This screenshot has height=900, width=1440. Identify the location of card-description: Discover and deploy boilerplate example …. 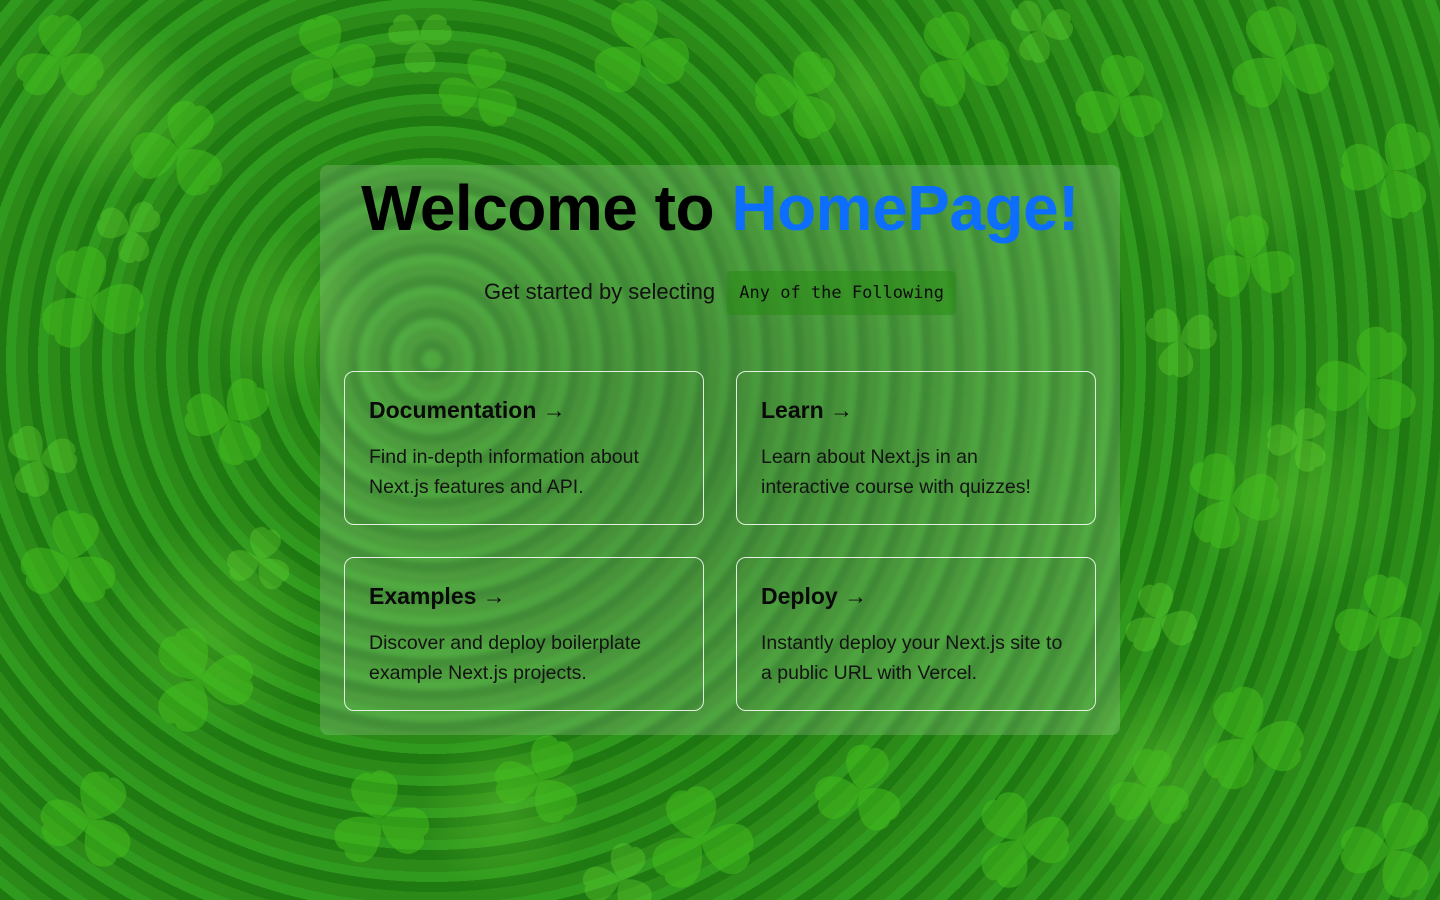
(505, 658).